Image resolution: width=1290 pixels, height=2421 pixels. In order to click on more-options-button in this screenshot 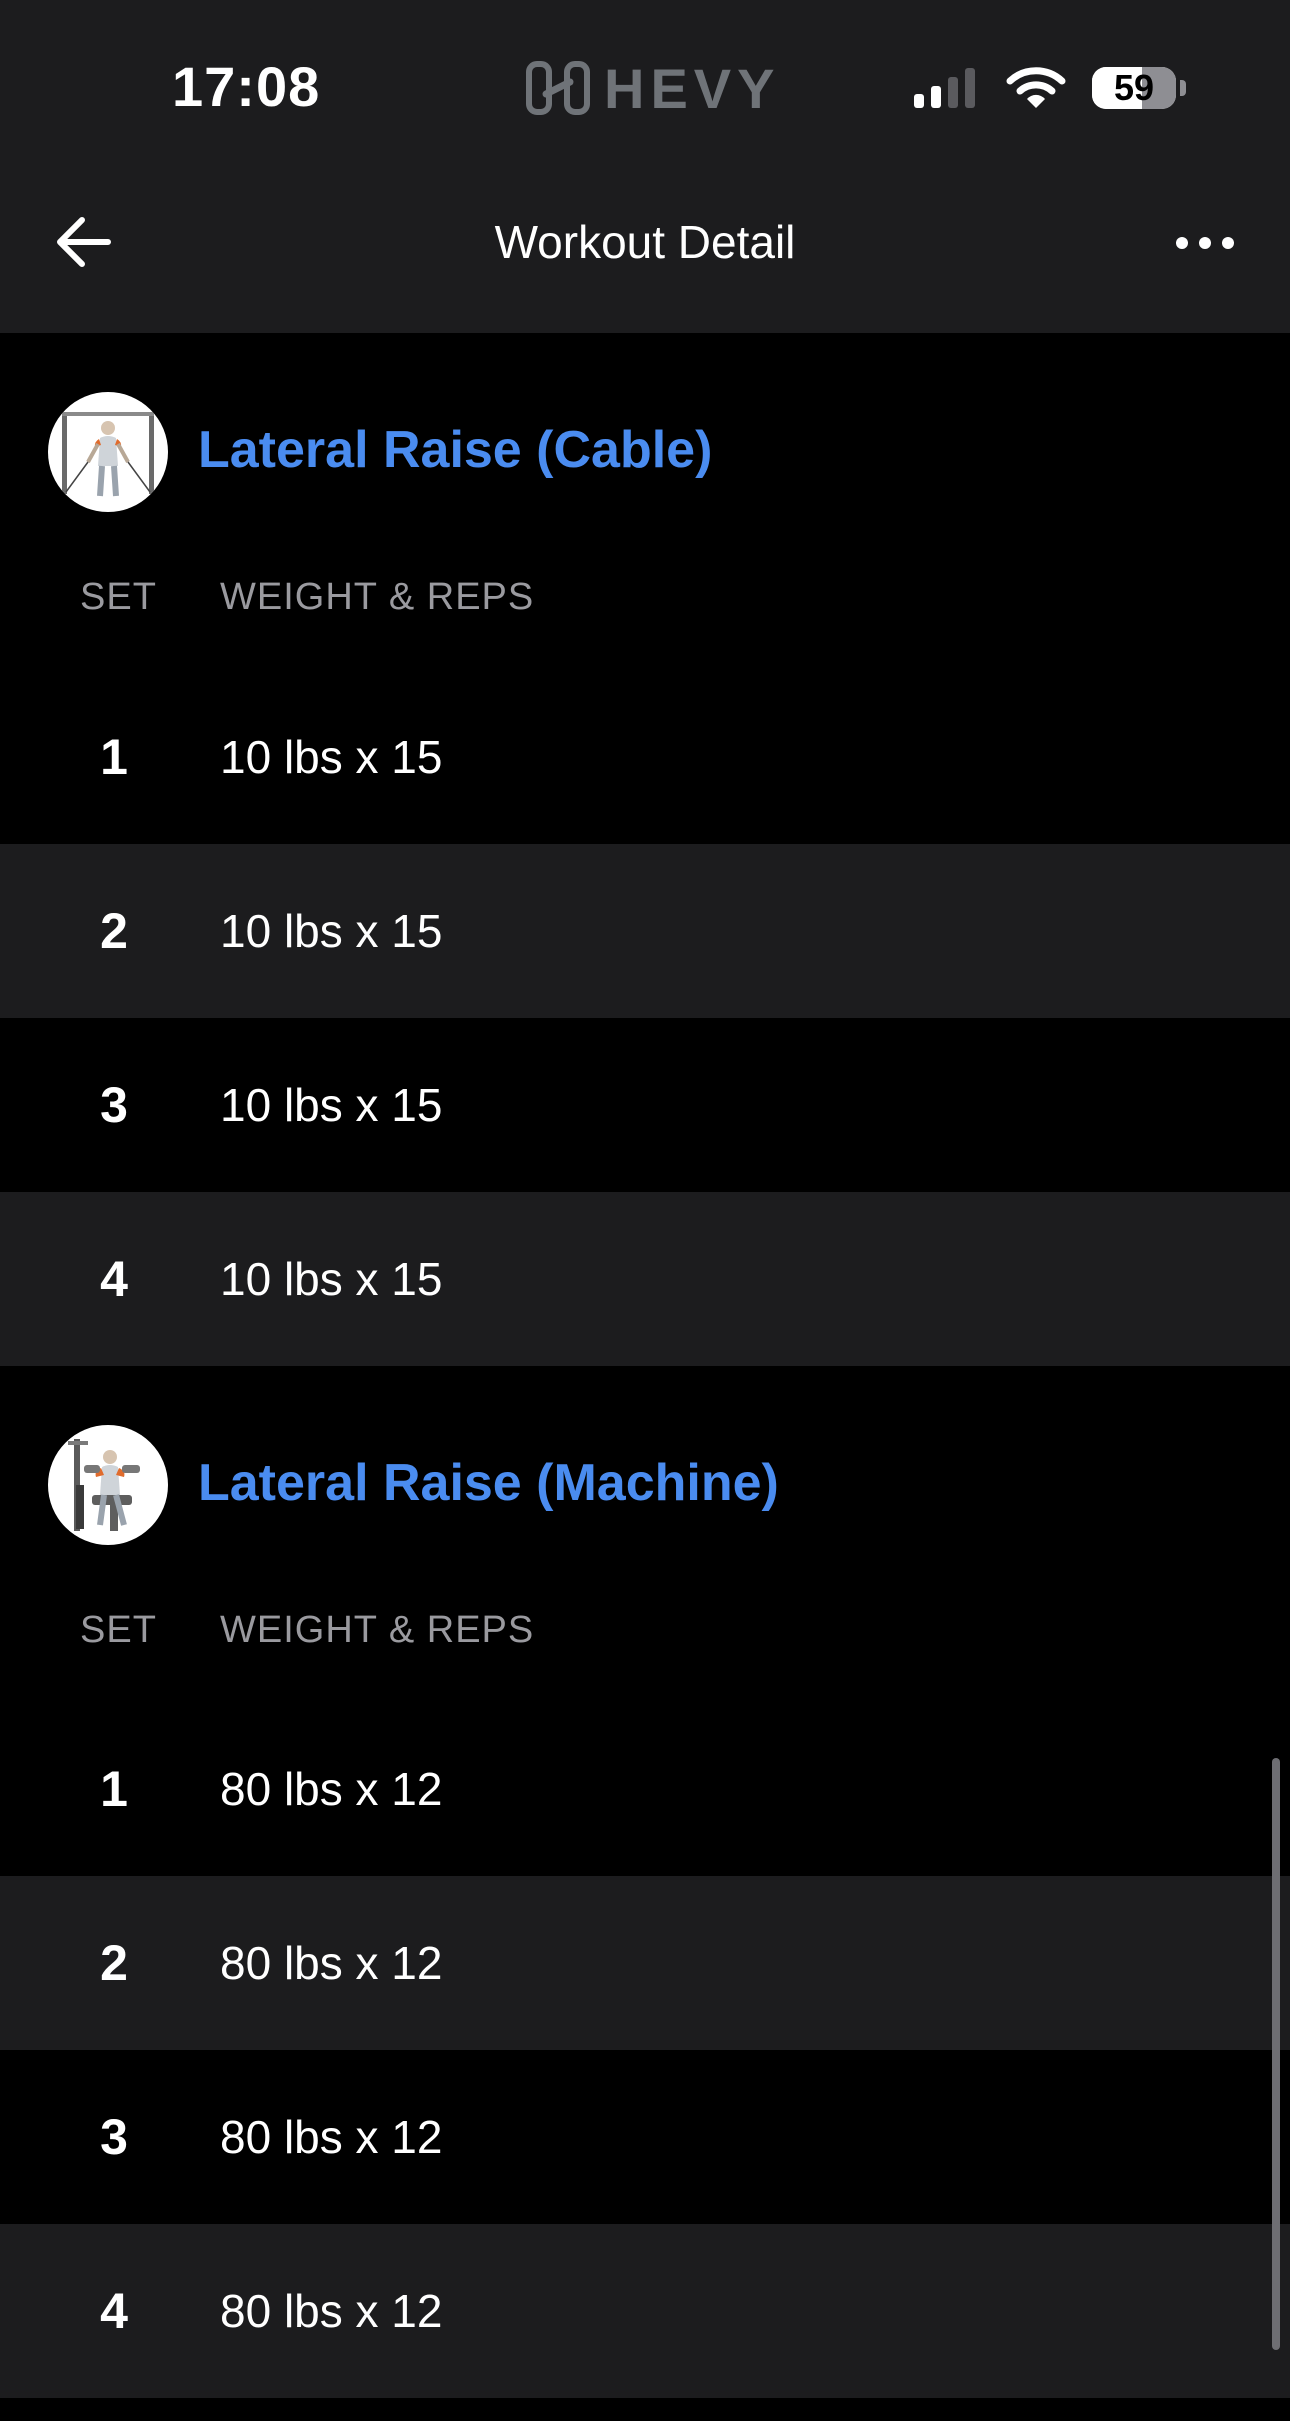, I will do `click(1205, 243)`.